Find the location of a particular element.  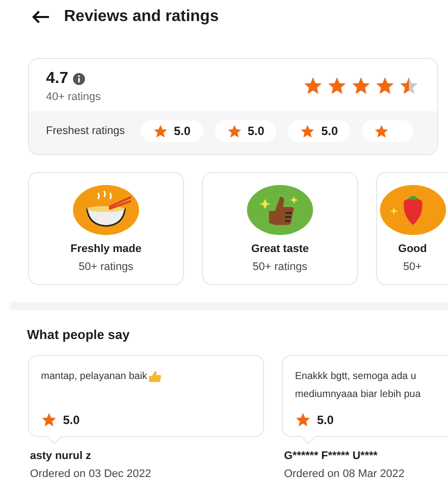

highlight-title: Good is located at coordinates (412, 249).